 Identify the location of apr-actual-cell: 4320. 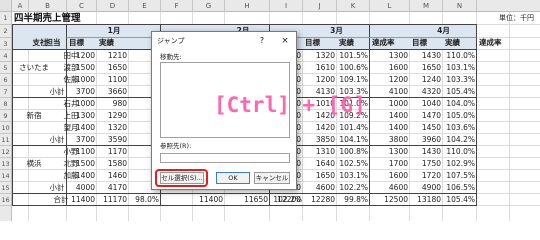
(425, 92).